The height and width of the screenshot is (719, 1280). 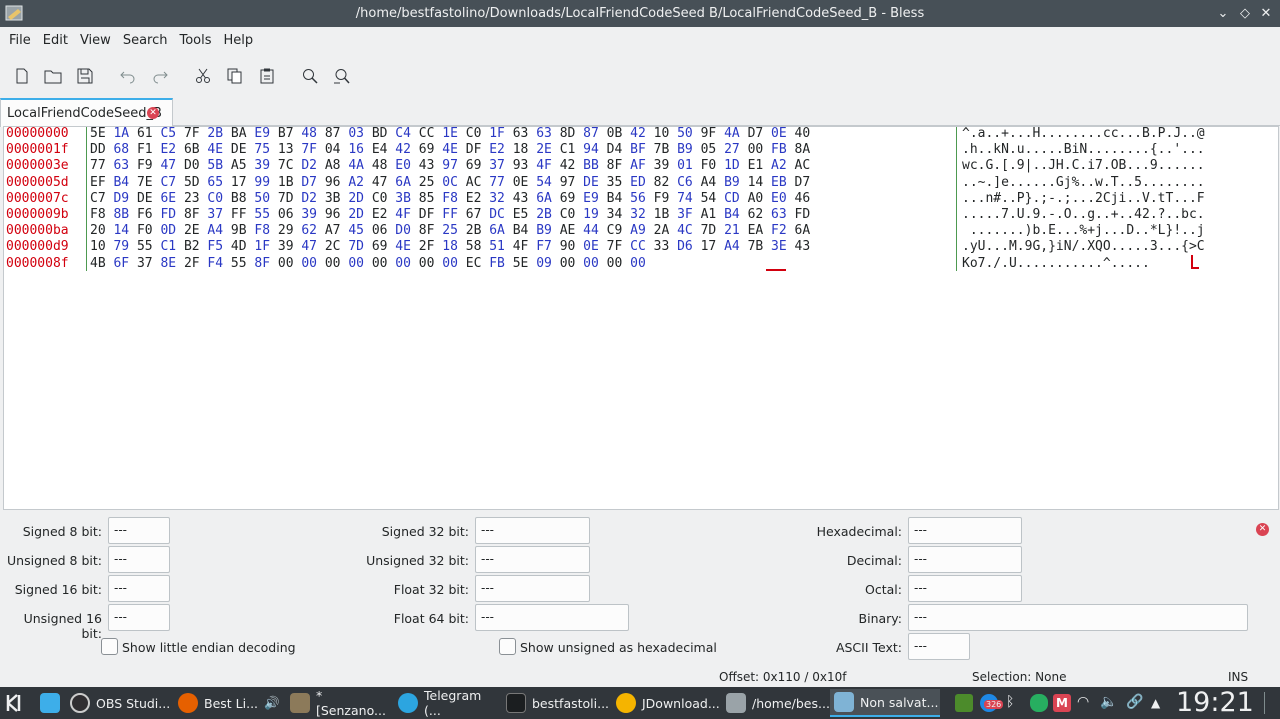 What do you see at coordinates (239, 134) in the screenshot?
I see `hex-byte: BA` at bounding box center [239, 134].